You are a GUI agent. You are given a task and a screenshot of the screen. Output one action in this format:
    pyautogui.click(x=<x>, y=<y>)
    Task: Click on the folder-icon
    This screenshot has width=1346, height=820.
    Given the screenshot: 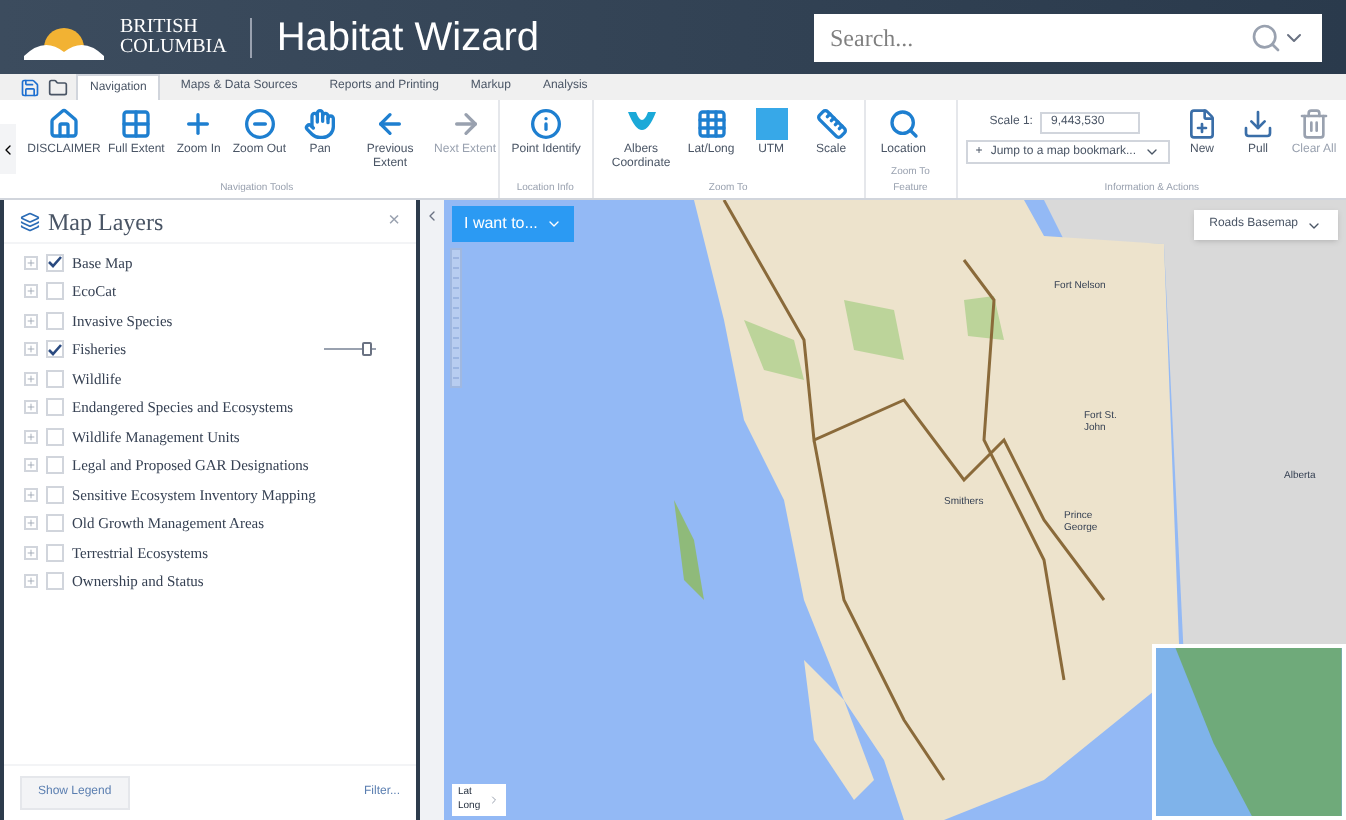 What is the action you would take?
    pyautogui.click(x=58, y=87)
    